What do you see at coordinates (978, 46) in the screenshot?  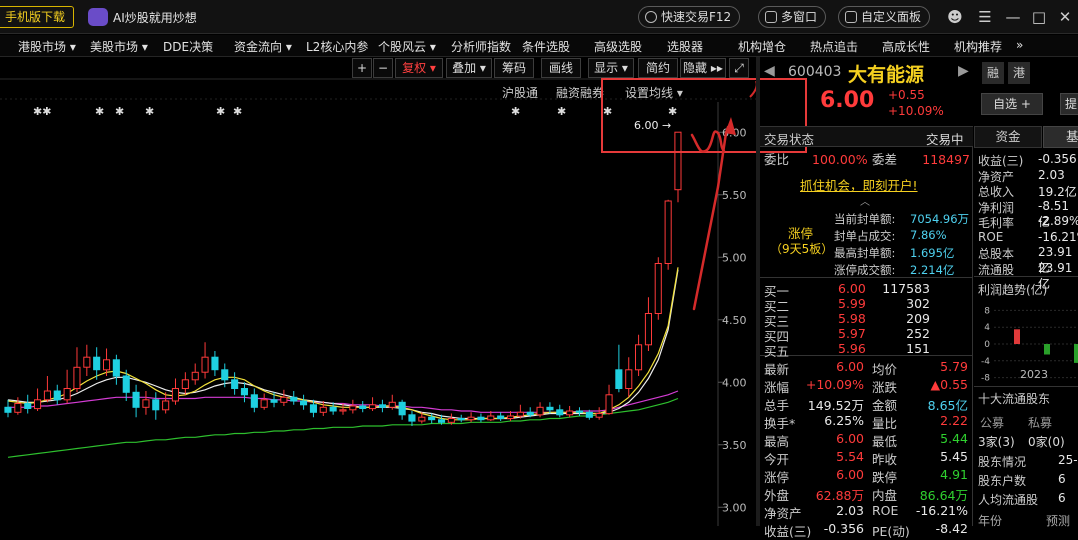 I see `menu-item-inst-rec: 机构推荐` at bounding box center [978, 46].